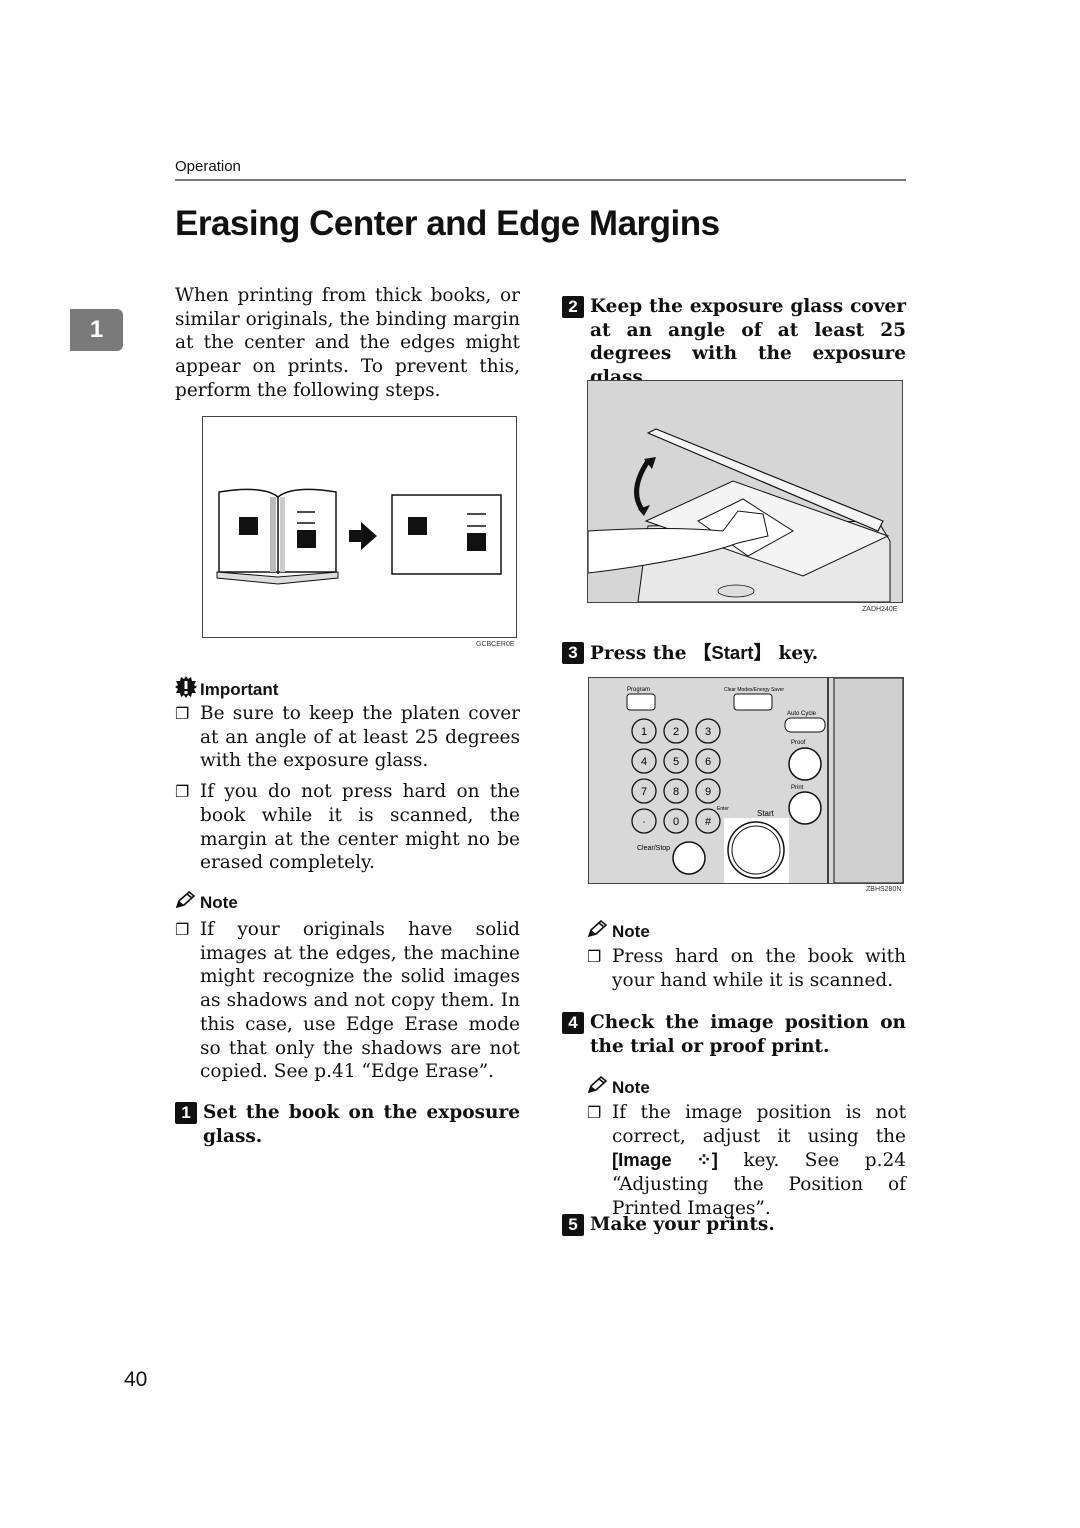 The height and width of the screenshot is (1528, 1080). I want to click on keypad-key-label: 3, so click(708, 732).